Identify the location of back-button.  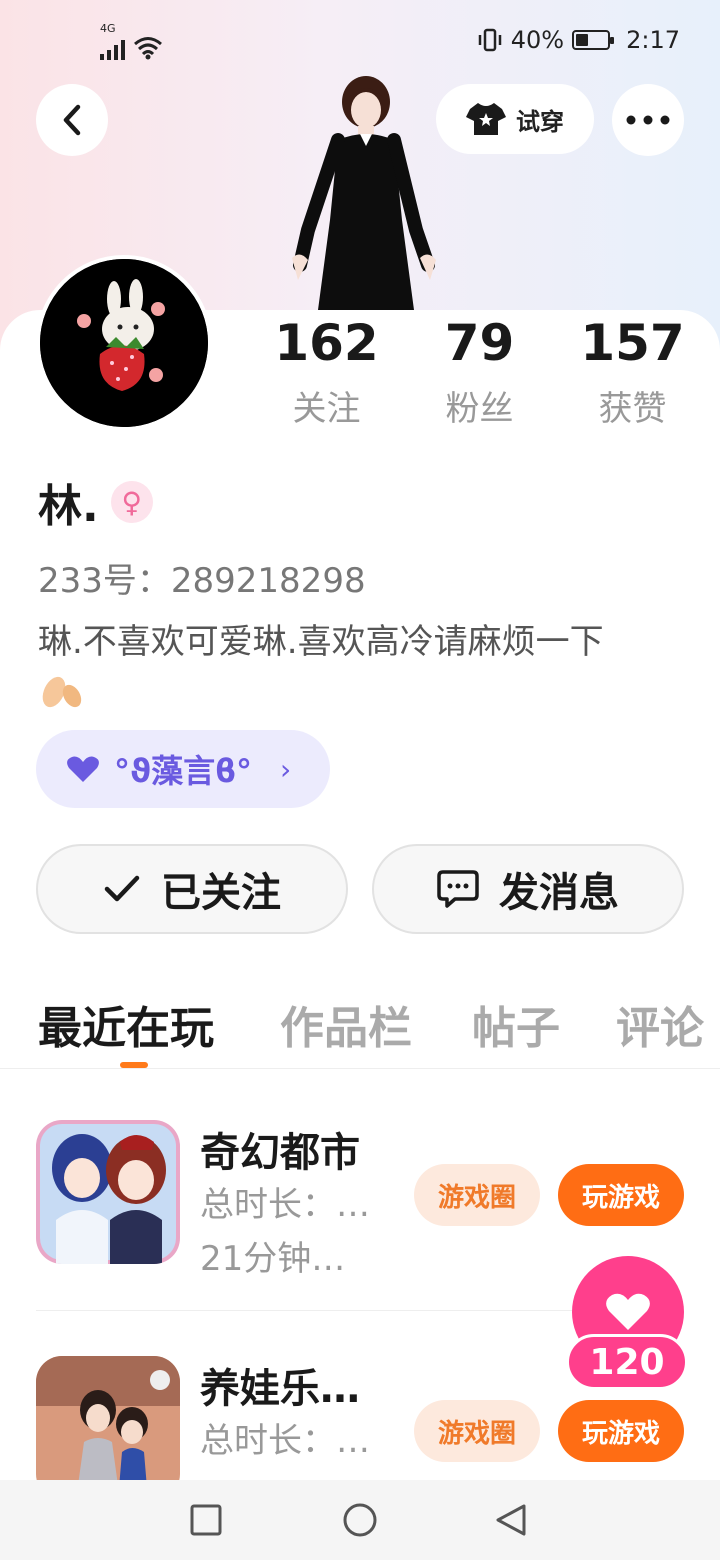
(72, 120).